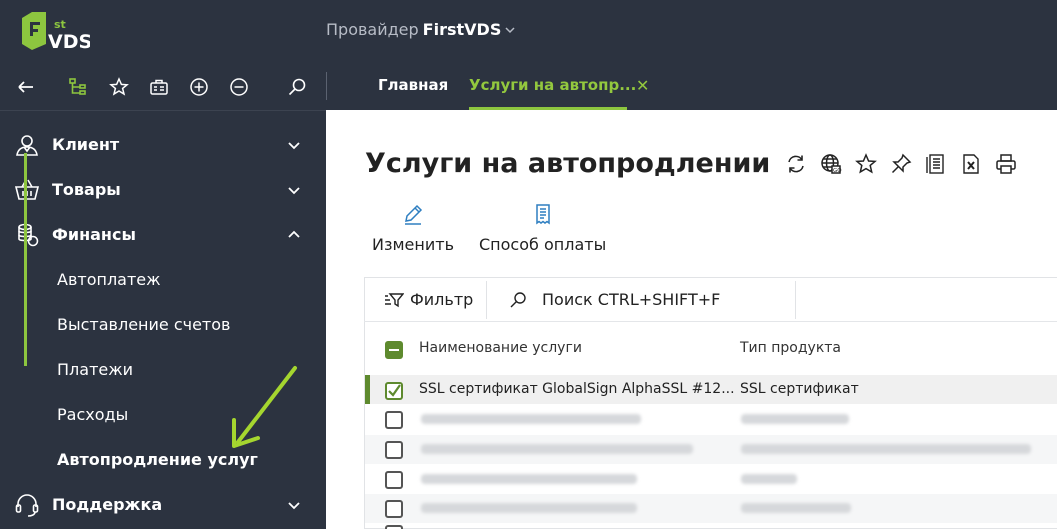 This screenshot has height=529, width=1057. I want to click on column-header-name: Наименование услуги, so click(500, 348).